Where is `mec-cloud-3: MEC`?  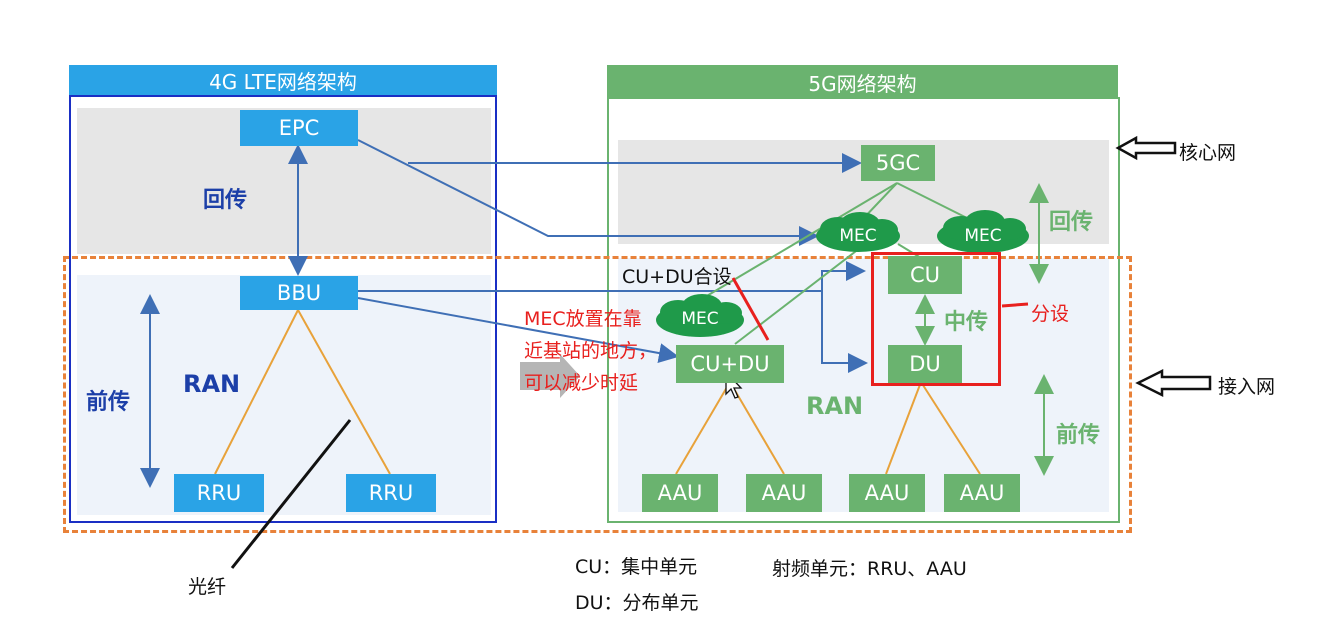
mec-cloud-3: MEC is located at coordinates (700, 319).